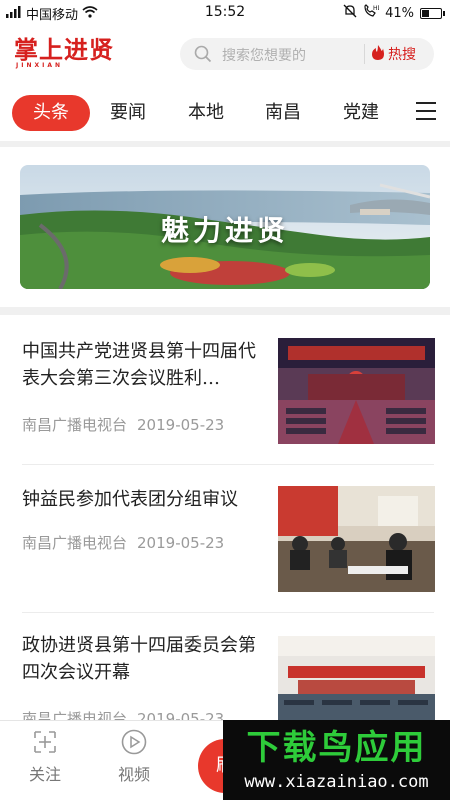 The image size is (450, 800). I want to click on watermark-title: 下载鸟应用, so click(336, 748).